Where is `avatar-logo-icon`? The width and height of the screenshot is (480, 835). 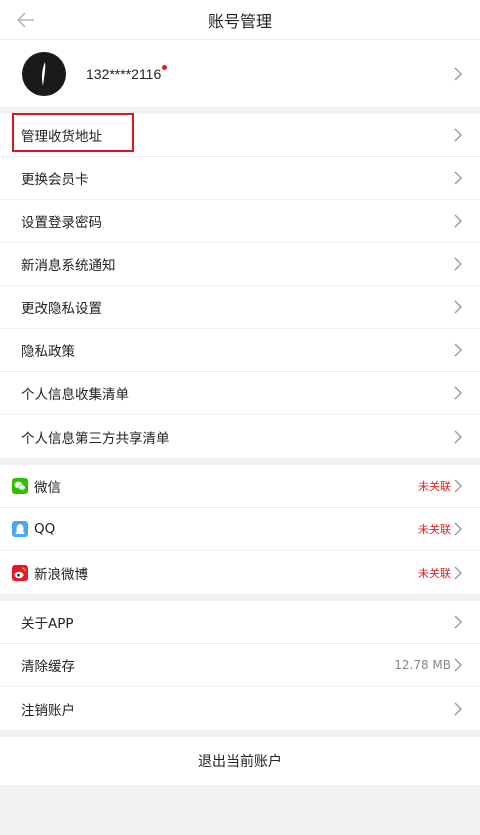 avatar-logo-icon is located at coordinates (43, 73).